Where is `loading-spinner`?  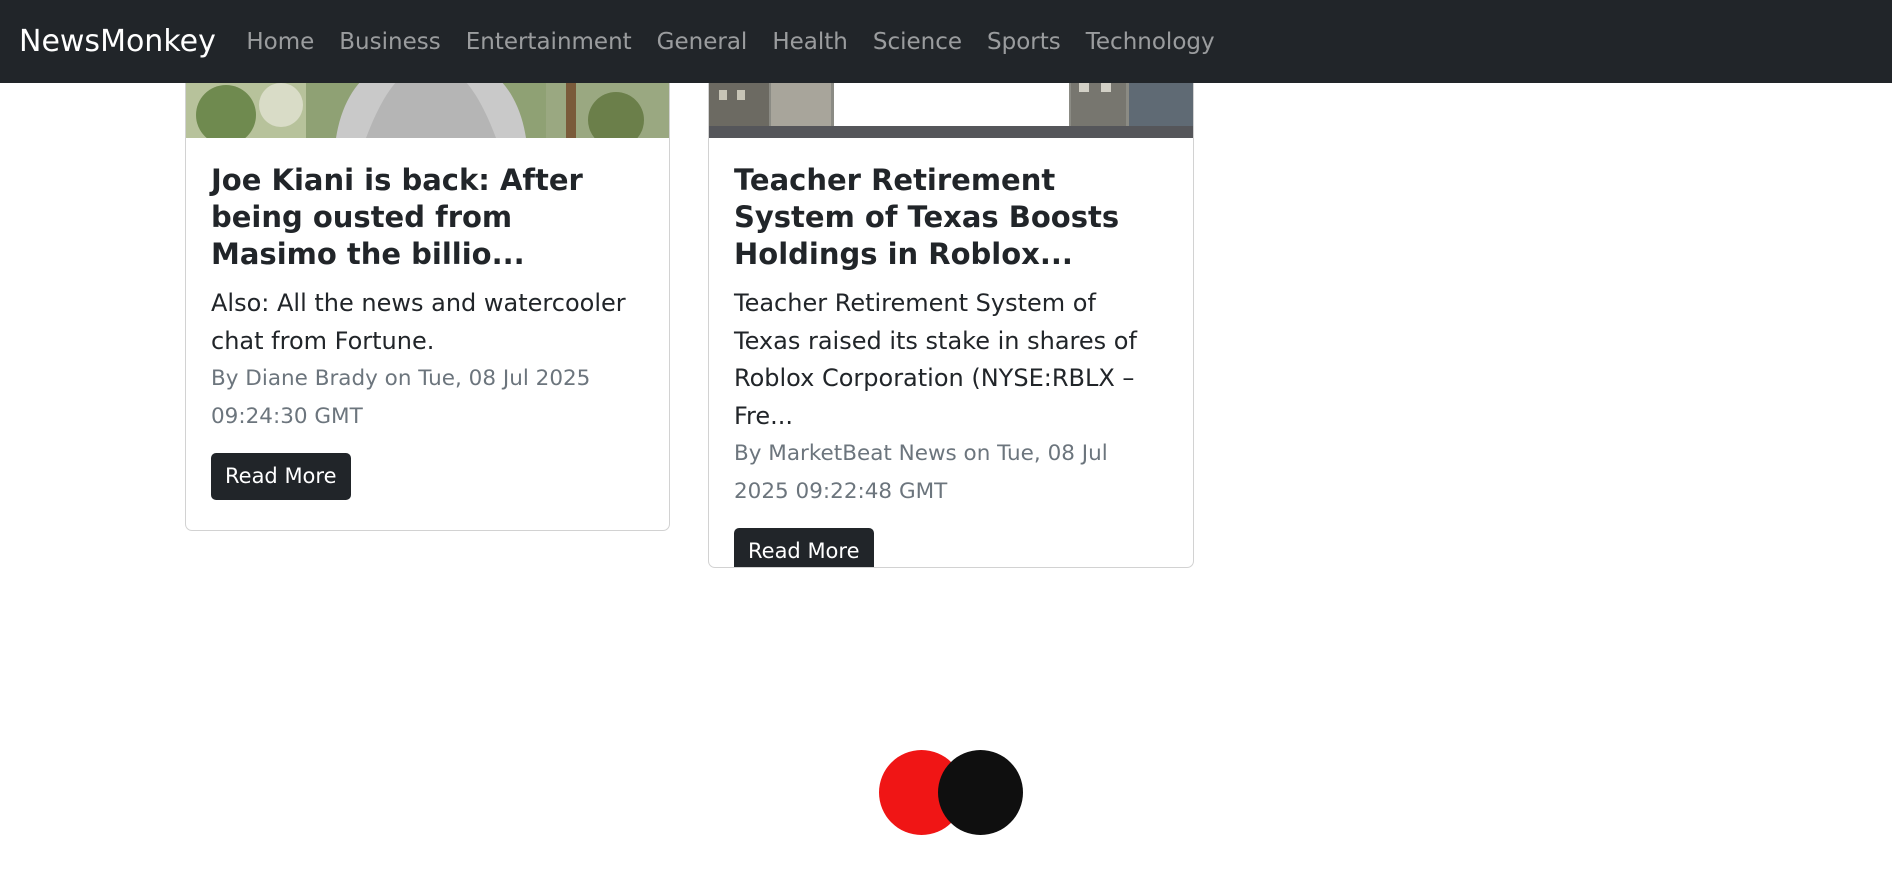
loading-spinner is located at coordinates (949, 794).